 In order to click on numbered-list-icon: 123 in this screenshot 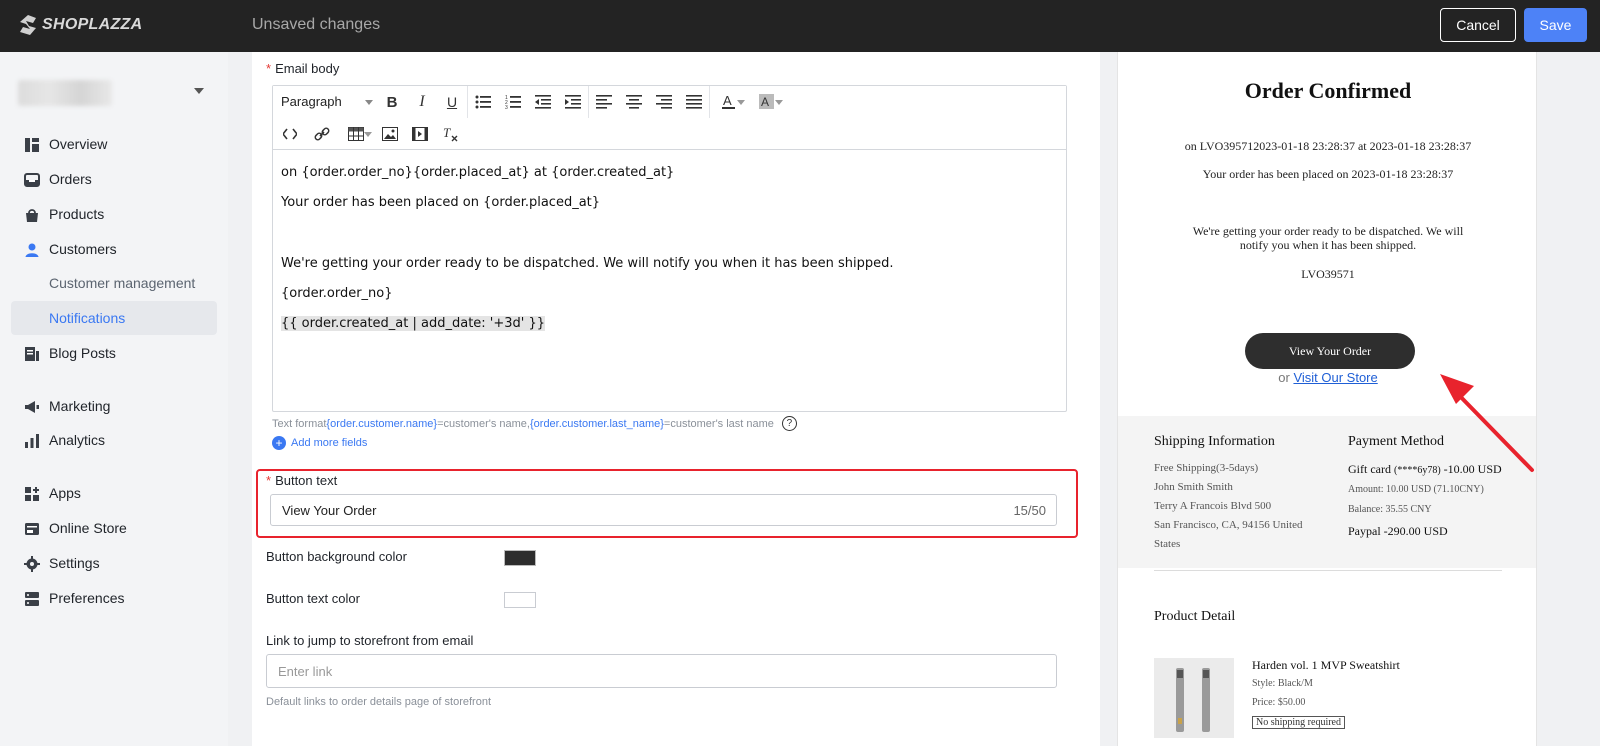, I will do `click(513, 102)`.